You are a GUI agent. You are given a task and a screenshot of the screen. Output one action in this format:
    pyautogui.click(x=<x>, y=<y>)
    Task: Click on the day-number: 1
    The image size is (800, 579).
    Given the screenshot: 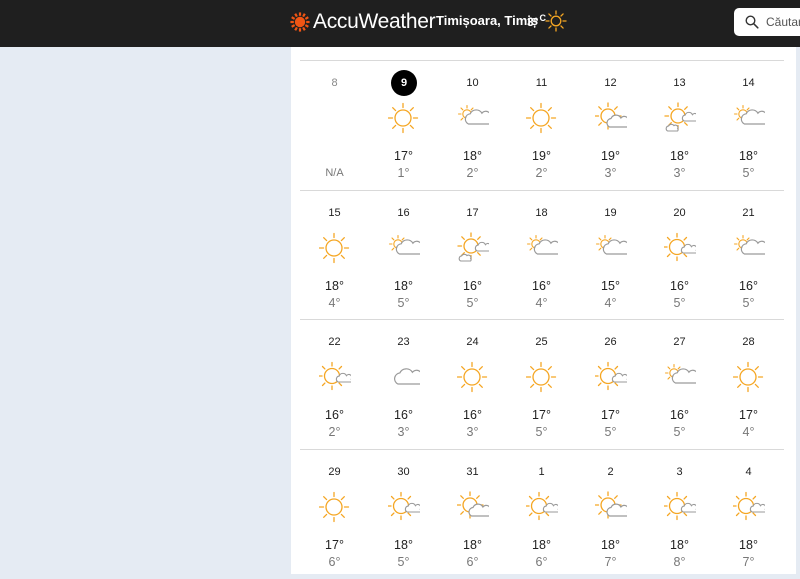 What is the action you would take?
    pyautogui.click(x=541, y=471)
    